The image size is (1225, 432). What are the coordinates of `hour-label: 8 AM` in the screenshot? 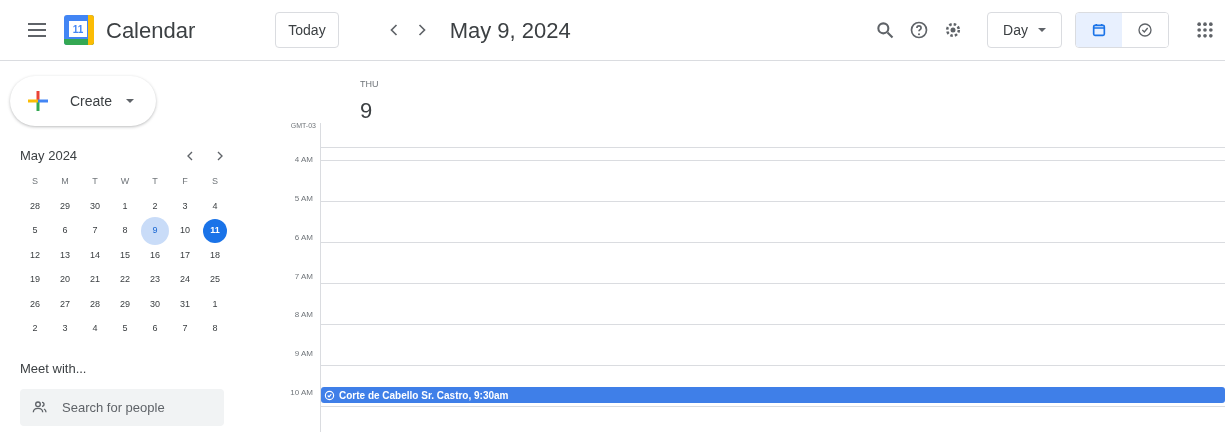 It's located at (303, 315).